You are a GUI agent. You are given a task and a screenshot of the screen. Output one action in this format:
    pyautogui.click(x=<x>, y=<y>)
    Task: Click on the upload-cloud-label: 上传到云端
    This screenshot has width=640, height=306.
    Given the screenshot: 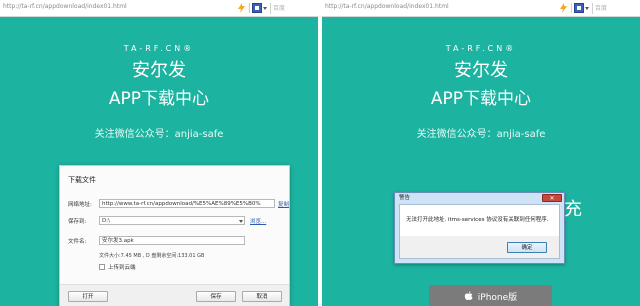 What is the action you would take?
    pyautogui.click(x=122, y=268)
    